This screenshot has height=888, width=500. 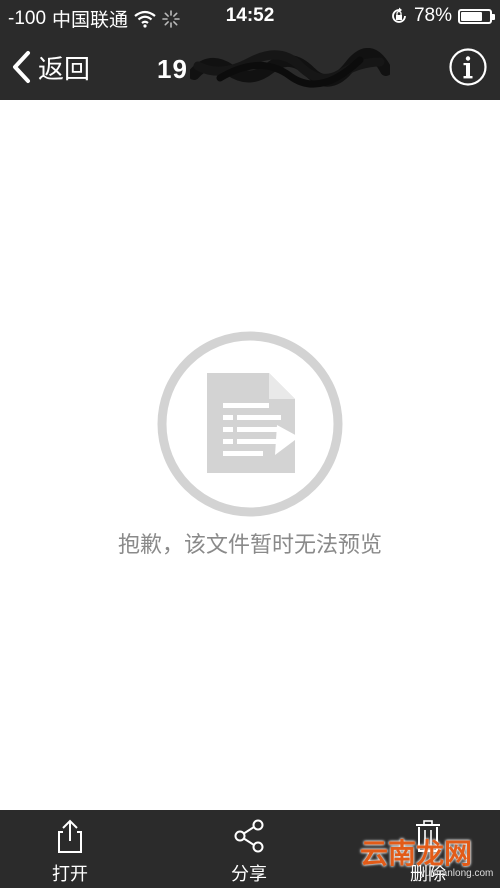 I want to click on redaction-scribble, so click(x=290, y=68).